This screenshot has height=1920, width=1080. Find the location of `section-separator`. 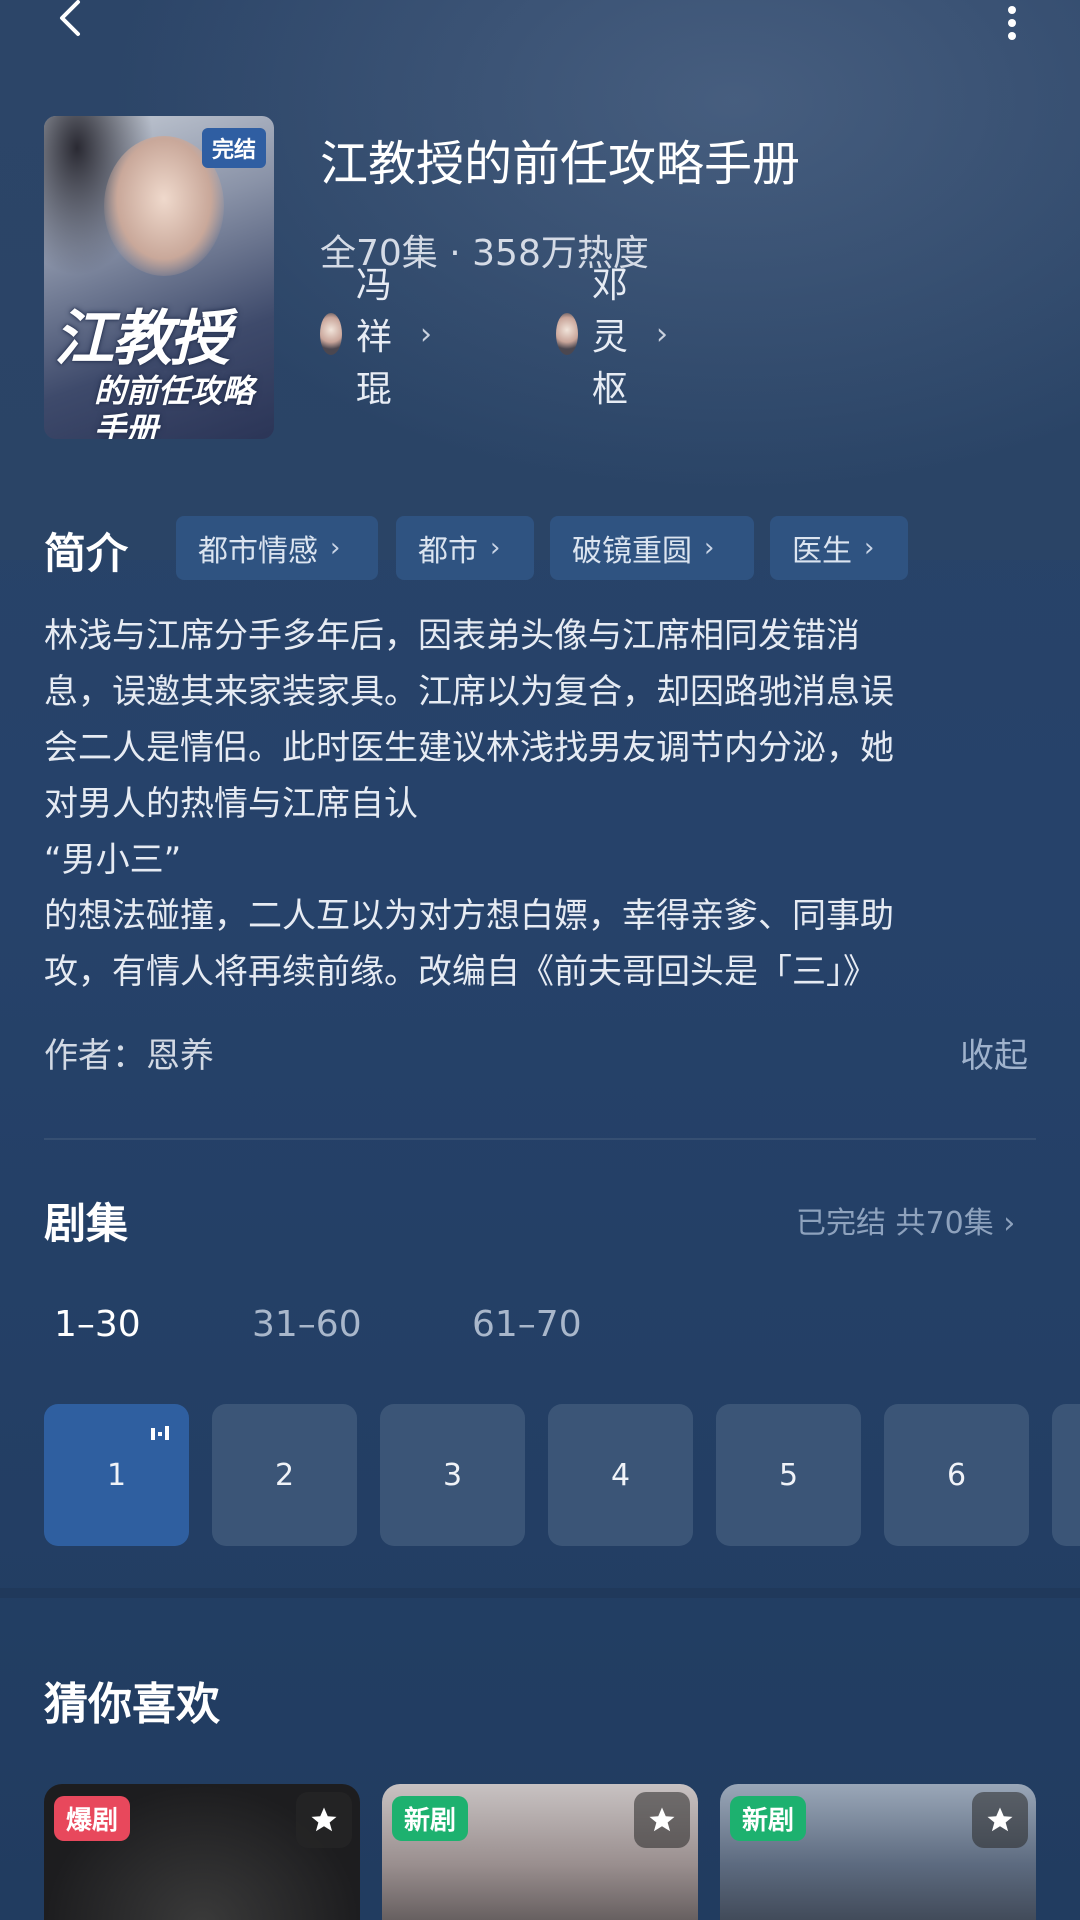

section-separator is located at coordinates (540, 1593).